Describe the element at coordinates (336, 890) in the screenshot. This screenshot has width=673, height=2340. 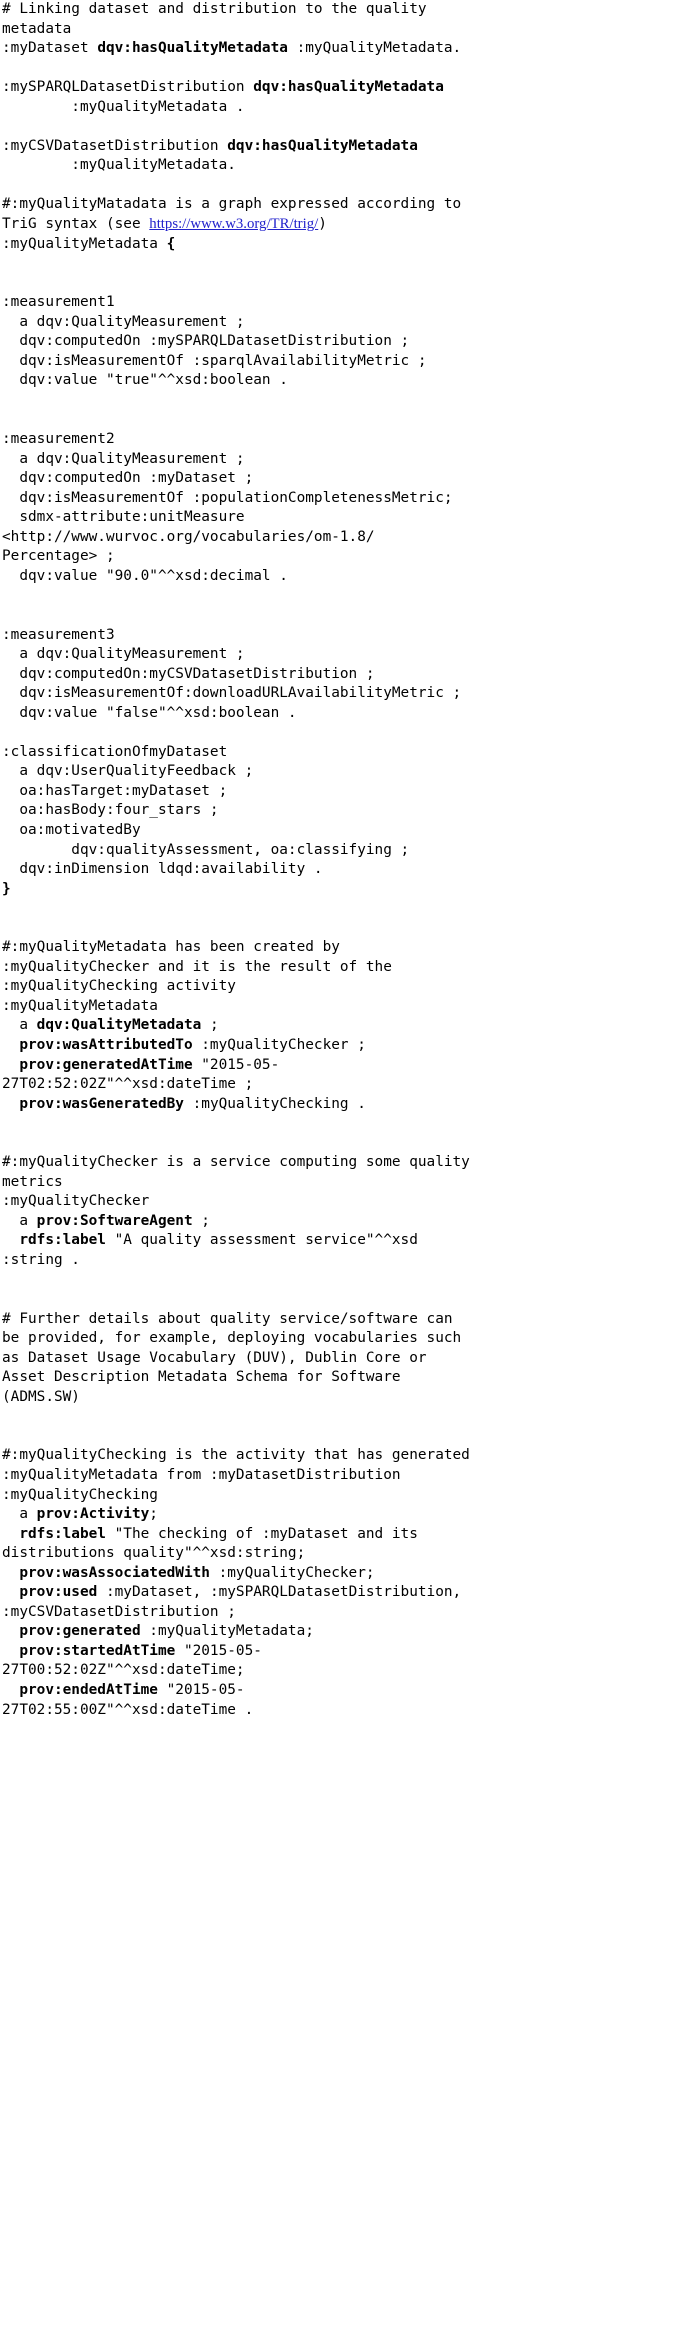
I see `code-line: }` at that location.